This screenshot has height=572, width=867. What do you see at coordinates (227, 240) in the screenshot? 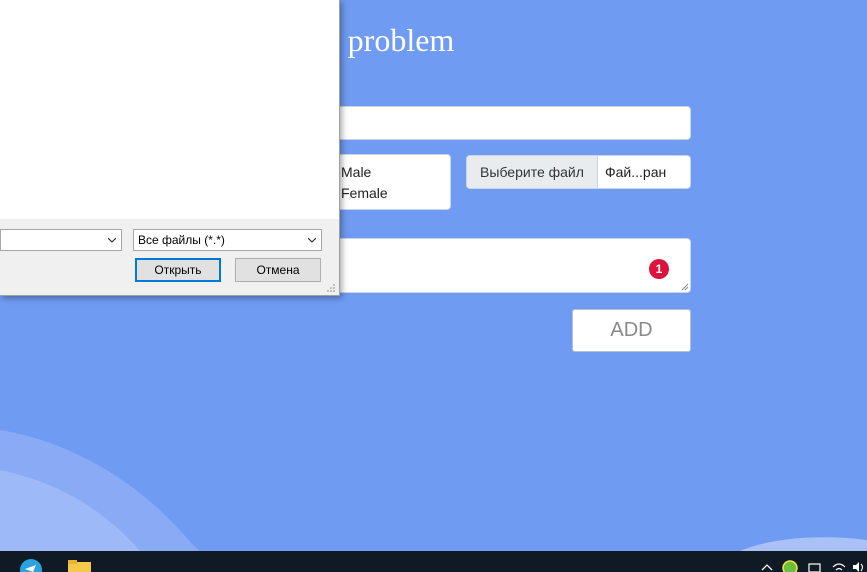
I see `file-type-combobox: Все файлы (*.*)` at bounding box center [227, 240].